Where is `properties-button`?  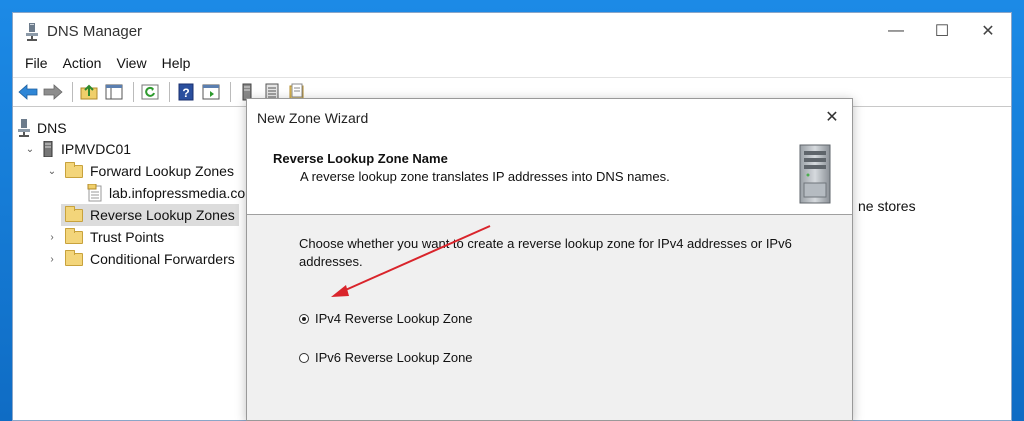 properties-button is located at coordinates (211, 92).